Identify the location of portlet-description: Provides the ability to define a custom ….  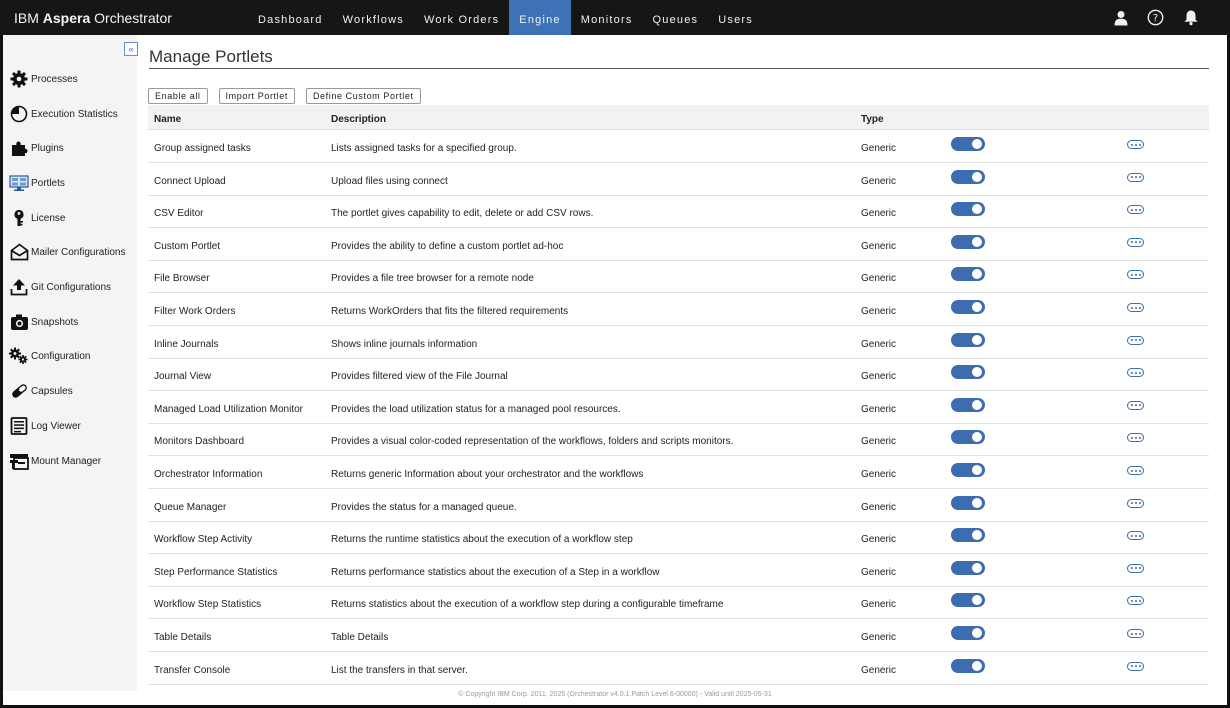
(447, 246).